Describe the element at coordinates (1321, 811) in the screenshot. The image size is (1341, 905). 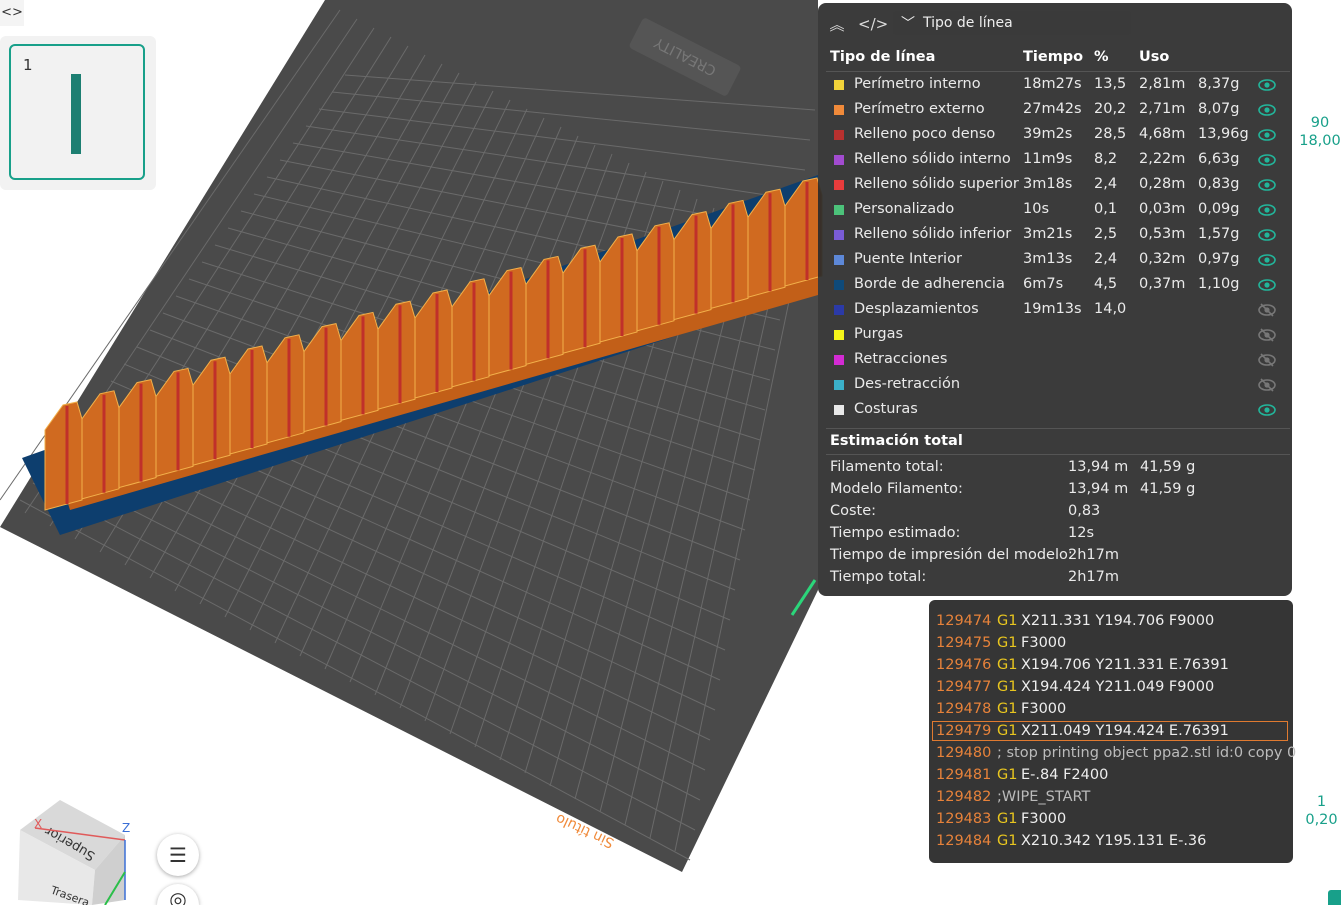
I see `layer-slider-bottom-label: 1 0,20` at that location.